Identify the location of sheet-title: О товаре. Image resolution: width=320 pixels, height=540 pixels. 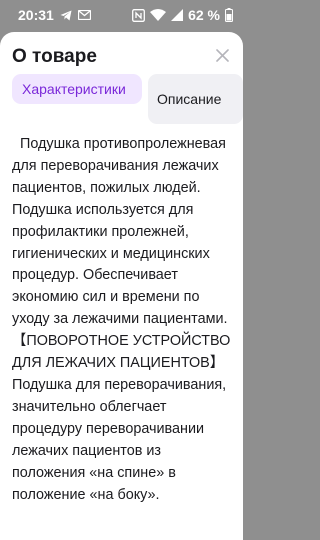
(54, 56).